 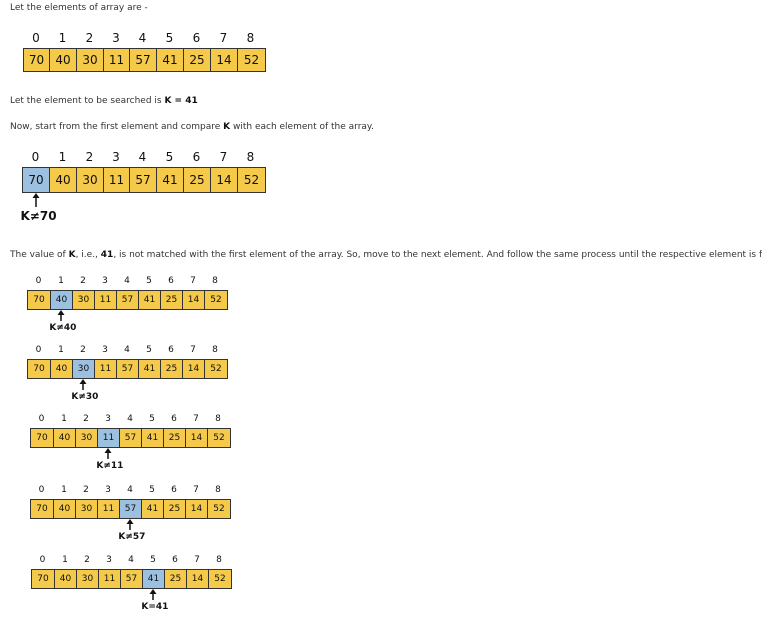 I want to click on array-cell-highlighted: 30, so click(x=84, y=369).